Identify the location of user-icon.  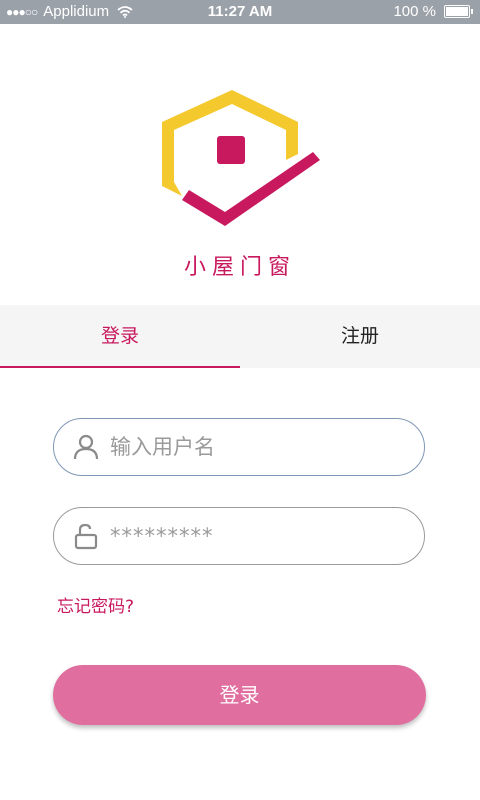
(86, 447).